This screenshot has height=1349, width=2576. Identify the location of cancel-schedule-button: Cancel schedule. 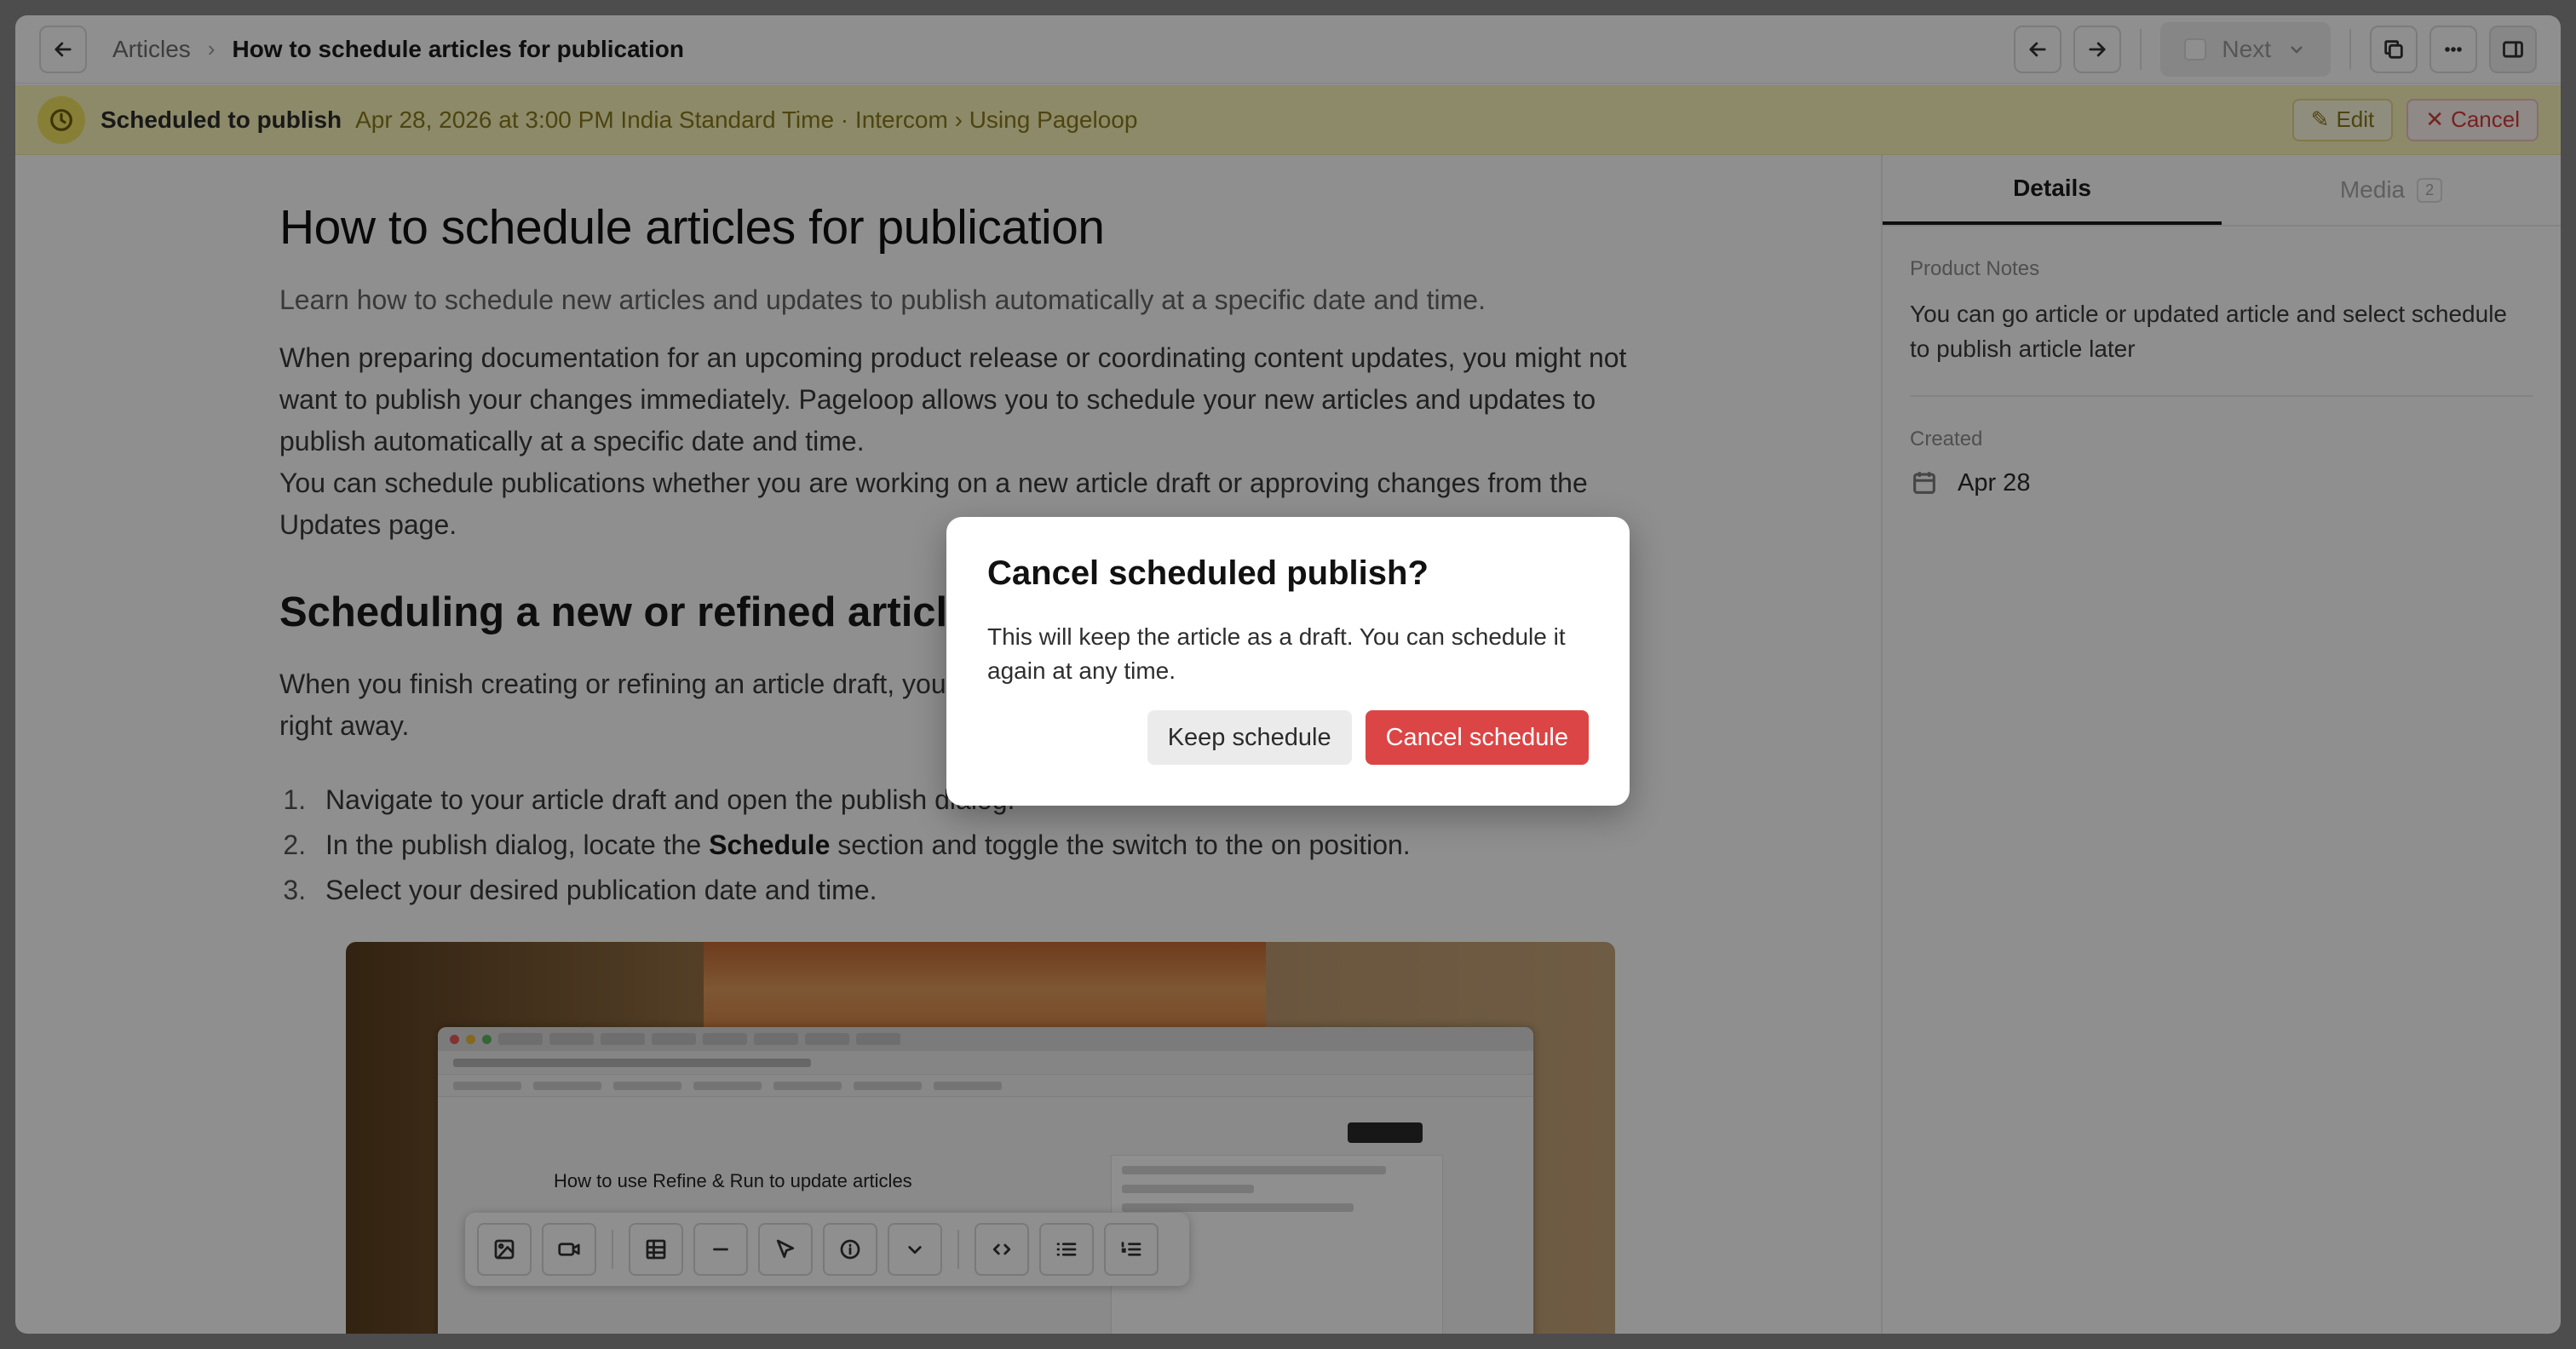
(1477, 738).